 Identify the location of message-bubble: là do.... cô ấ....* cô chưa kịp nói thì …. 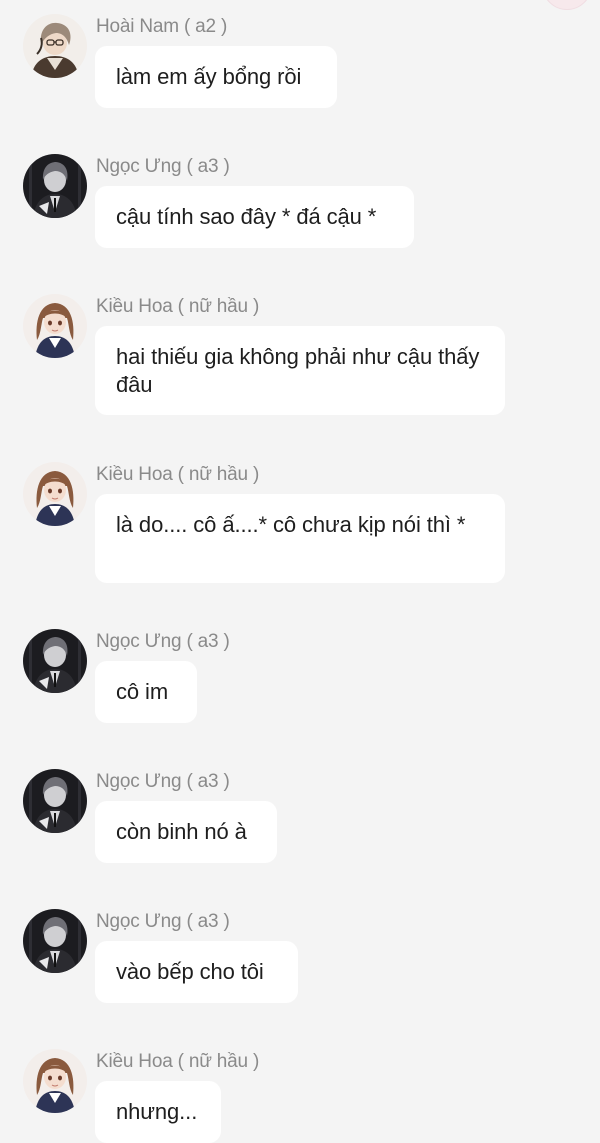
(300, 538).